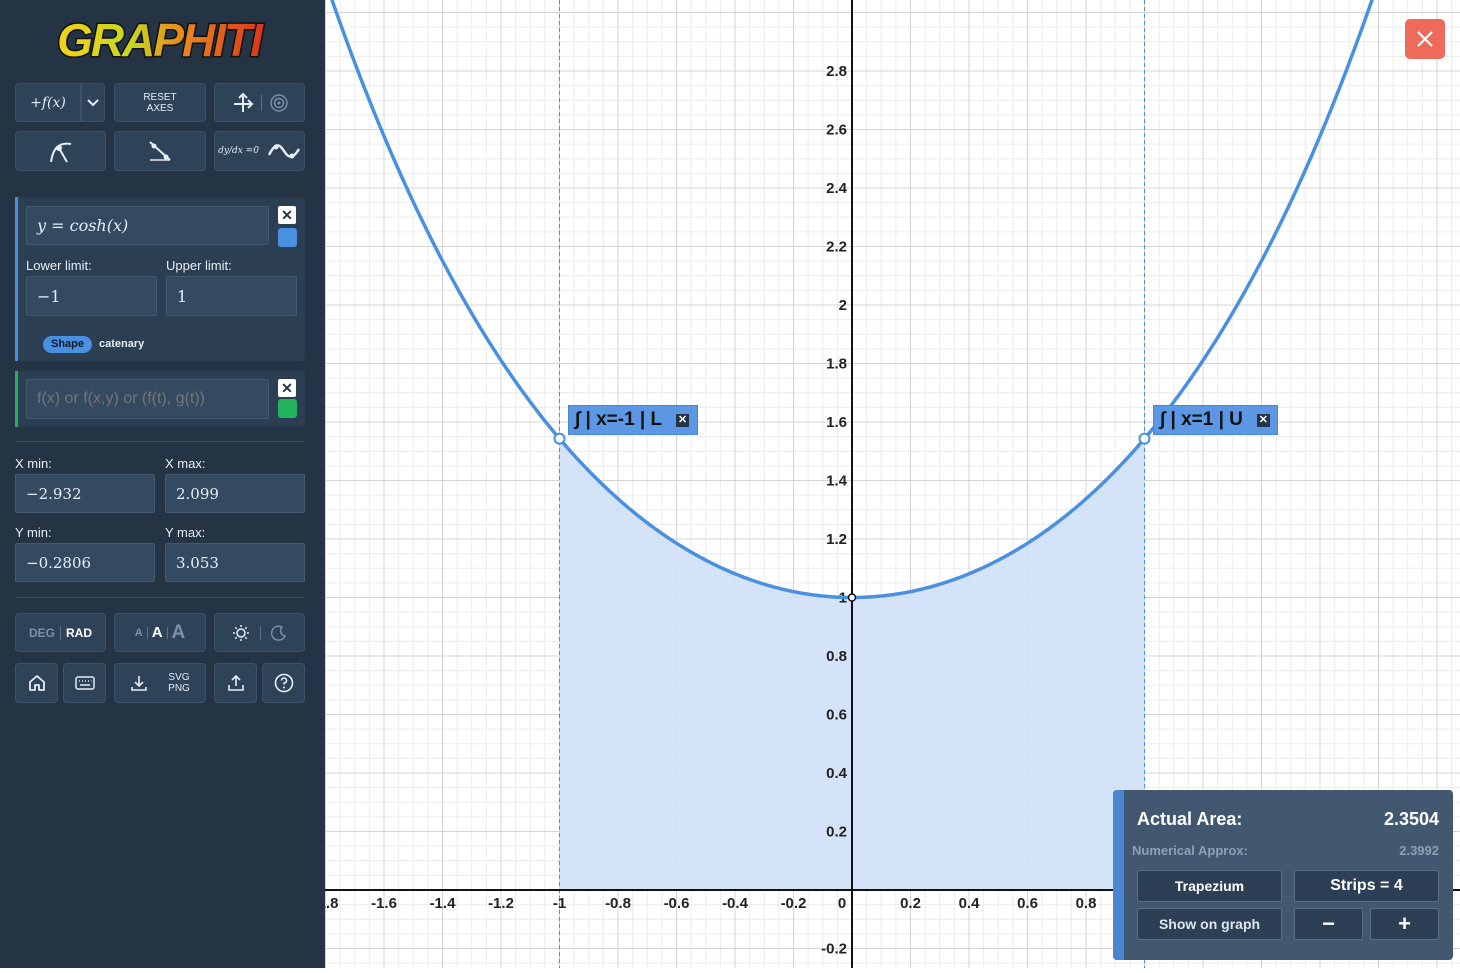  Describe the element at coordinates (42, 633) in the screenshot. I see `deg-option: DEG` at that location.